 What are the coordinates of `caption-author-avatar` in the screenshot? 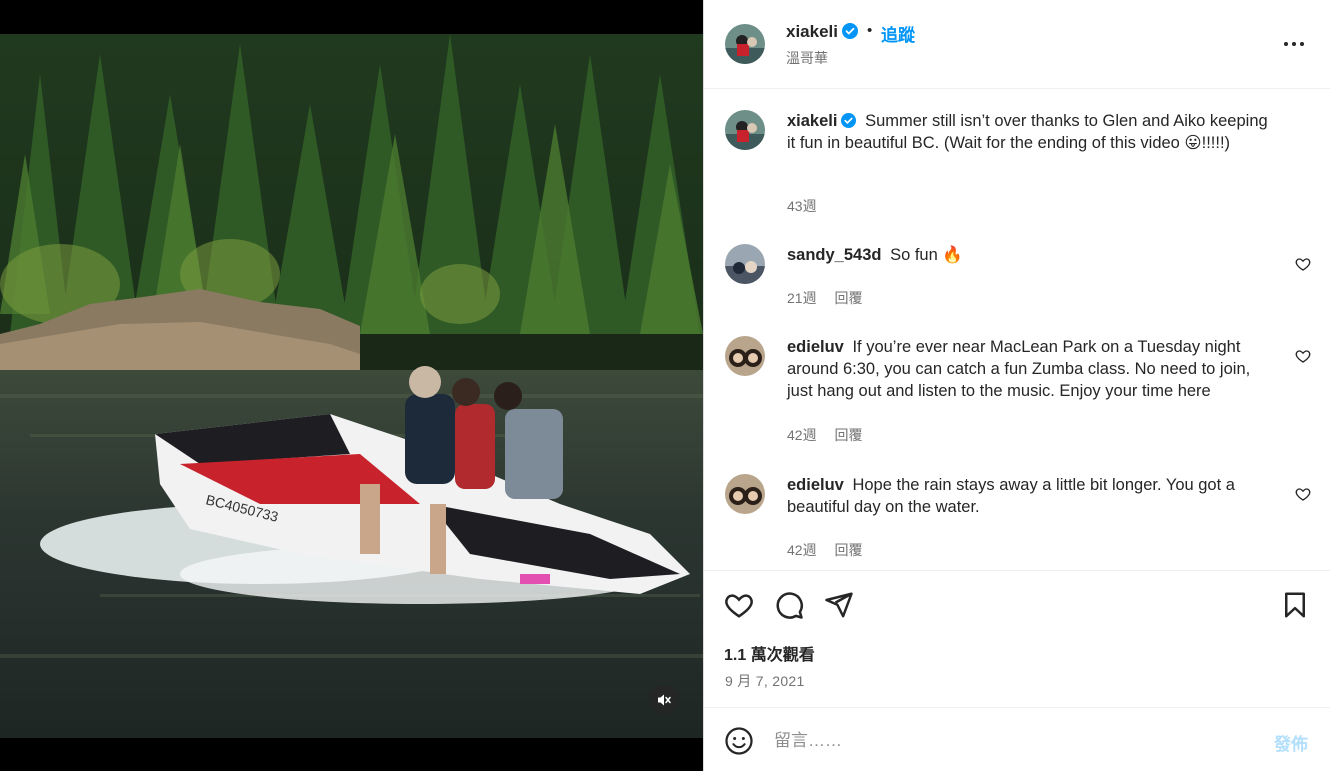 It's located at (745, 130).